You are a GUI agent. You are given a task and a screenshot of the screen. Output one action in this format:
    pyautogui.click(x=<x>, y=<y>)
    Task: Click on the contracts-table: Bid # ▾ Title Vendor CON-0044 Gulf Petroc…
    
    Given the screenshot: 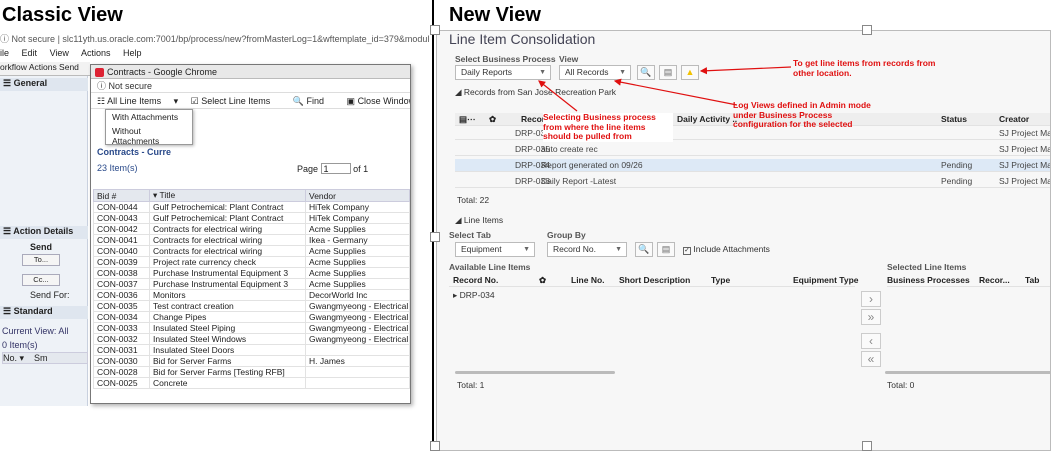 What is the action you would take?
    pyautogui.click(x=251, y=289)
    